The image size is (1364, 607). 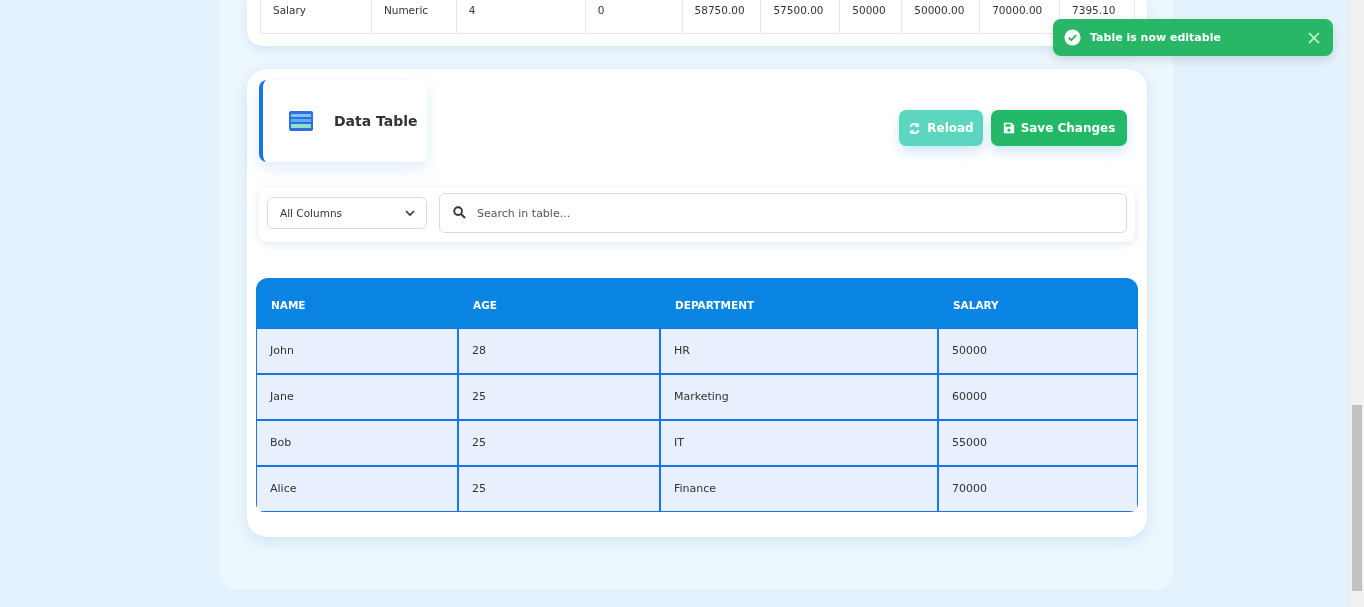 I want to click on close-icon, so click(x=1314, y=37).